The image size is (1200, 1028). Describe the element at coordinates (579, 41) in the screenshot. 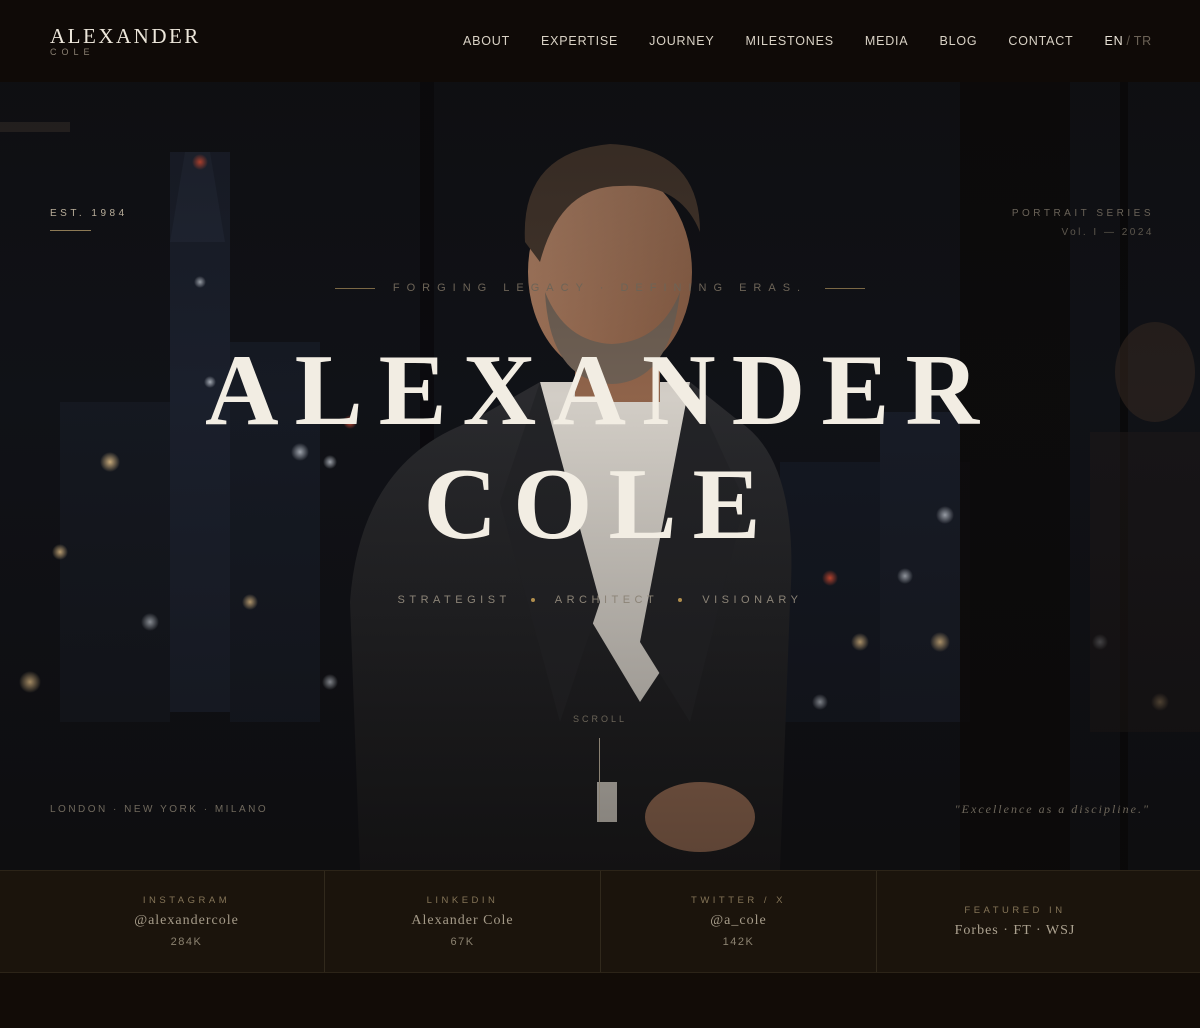

I see `nav-expertise: EXPERTISE` at that location.